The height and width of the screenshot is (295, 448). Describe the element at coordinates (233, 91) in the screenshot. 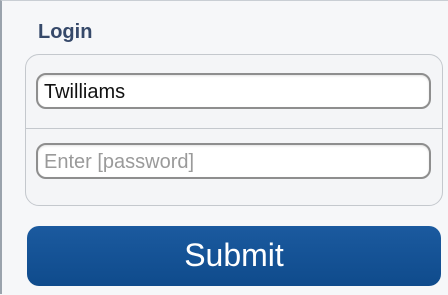

I see `username-field: Twilliams` at that location.